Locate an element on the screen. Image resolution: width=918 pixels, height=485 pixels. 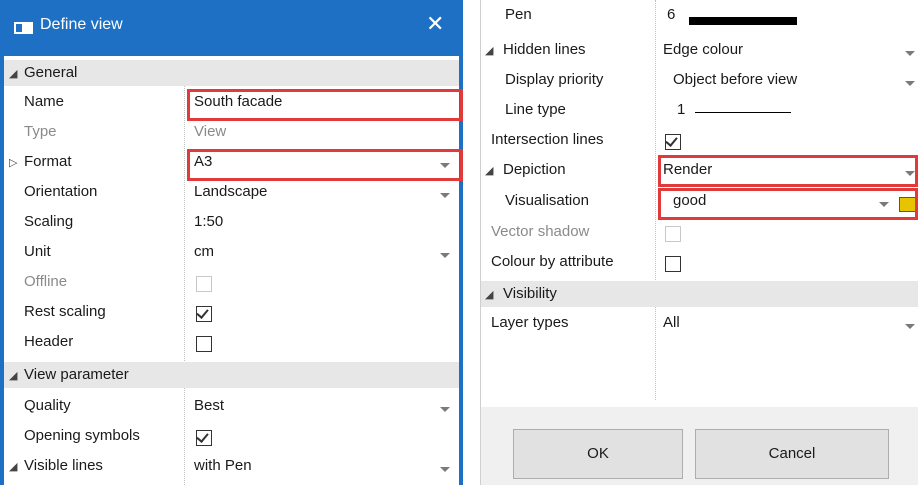
cancel-button: Cancel is located at coordinates (792, 454).